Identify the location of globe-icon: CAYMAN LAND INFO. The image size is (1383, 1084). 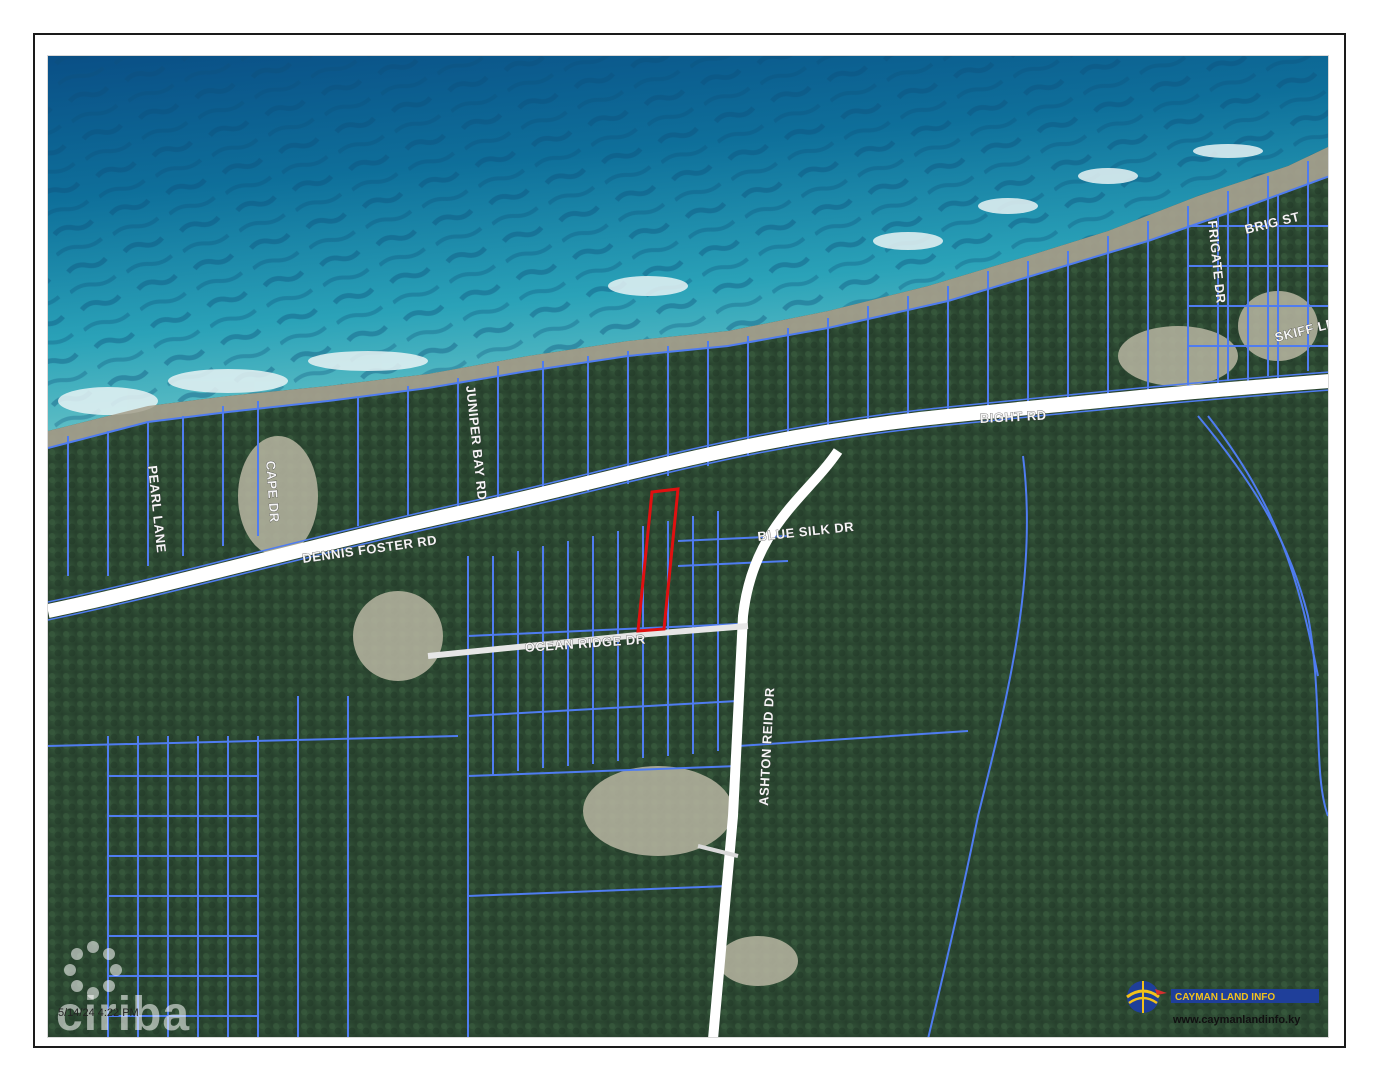
(1222, 997).